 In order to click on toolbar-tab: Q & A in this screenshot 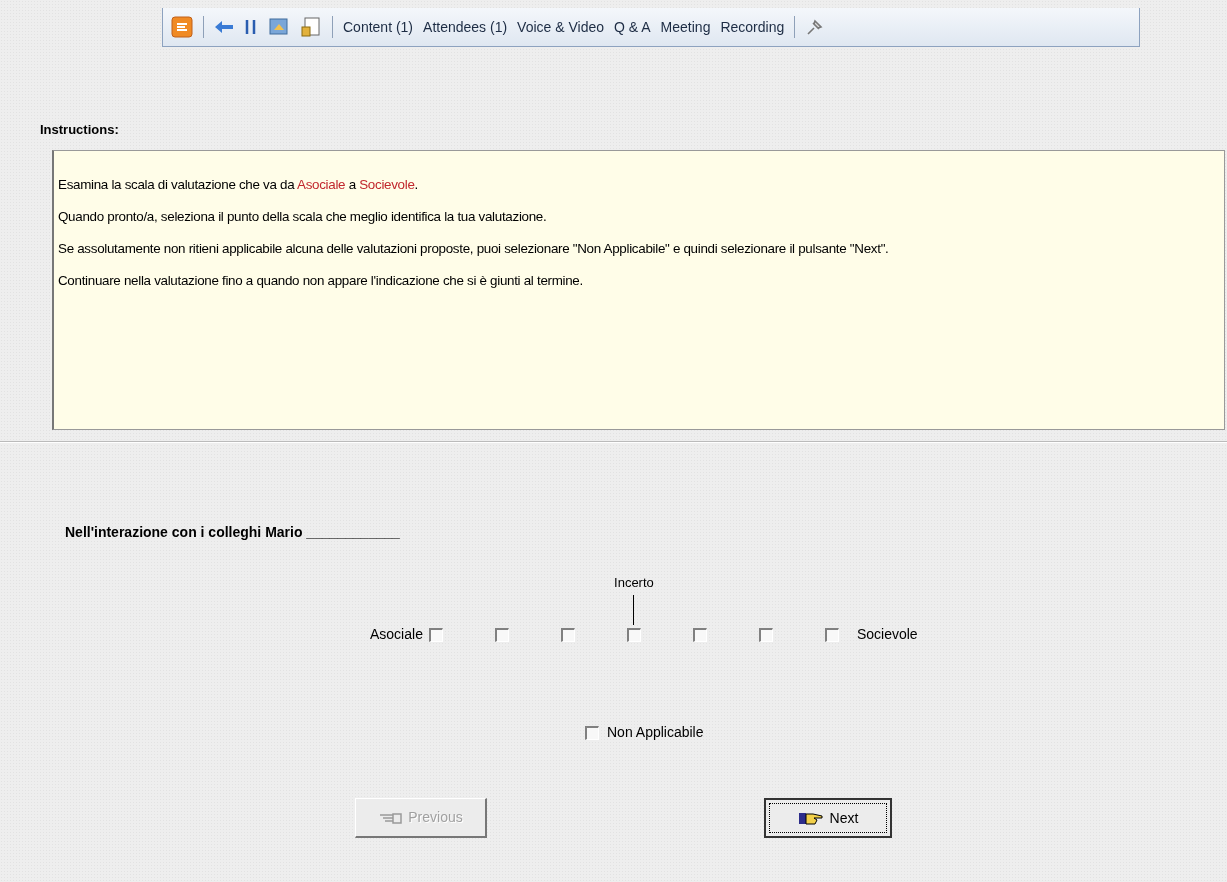, I will do `click(632, 27)`.